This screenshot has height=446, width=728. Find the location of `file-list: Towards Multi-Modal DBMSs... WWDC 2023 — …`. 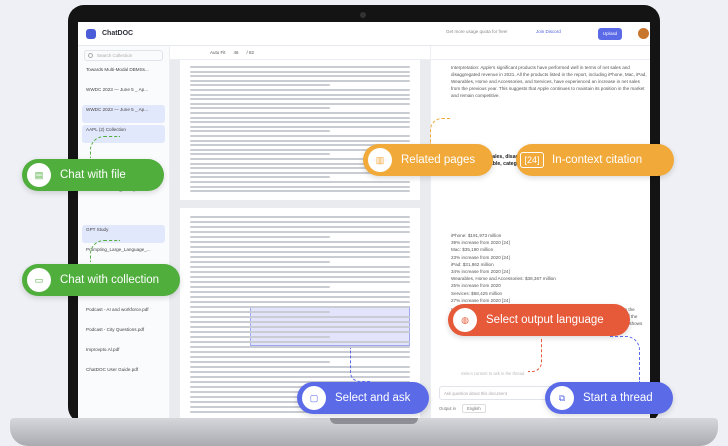

file-list: Towards Multi-Modal DBMSs... WWDC 2023 — … is located at coordinates (123, 224).